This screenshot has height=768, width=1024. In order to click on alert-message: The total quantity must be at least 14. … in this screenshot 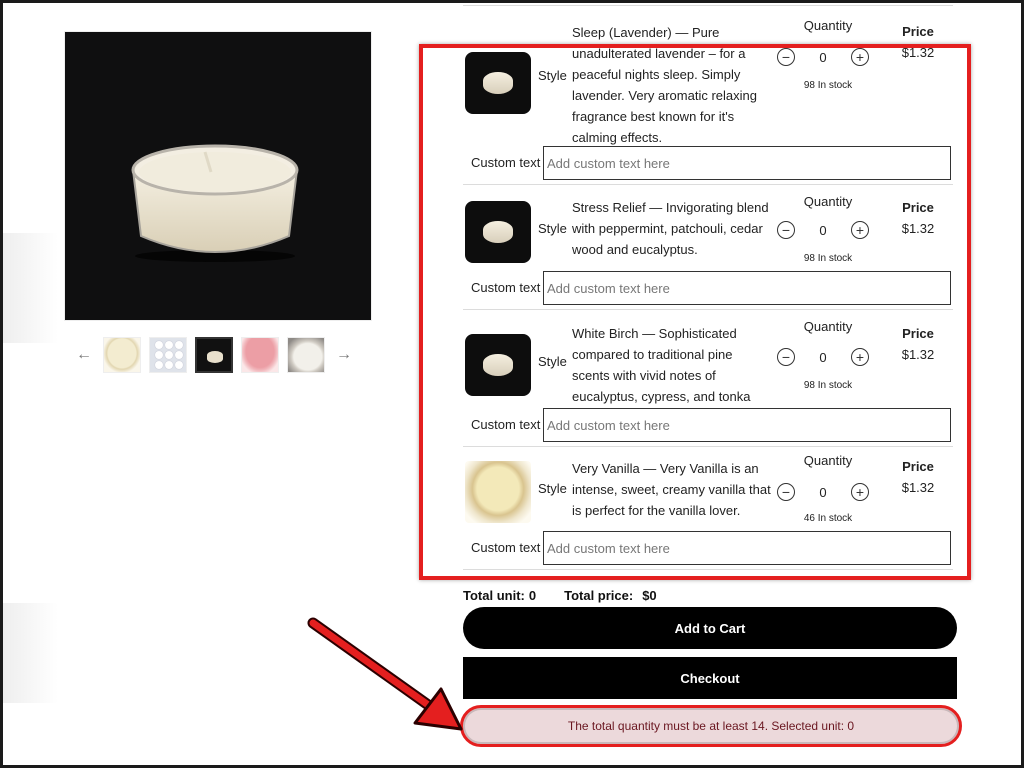, I will do `click(711, 726)`.